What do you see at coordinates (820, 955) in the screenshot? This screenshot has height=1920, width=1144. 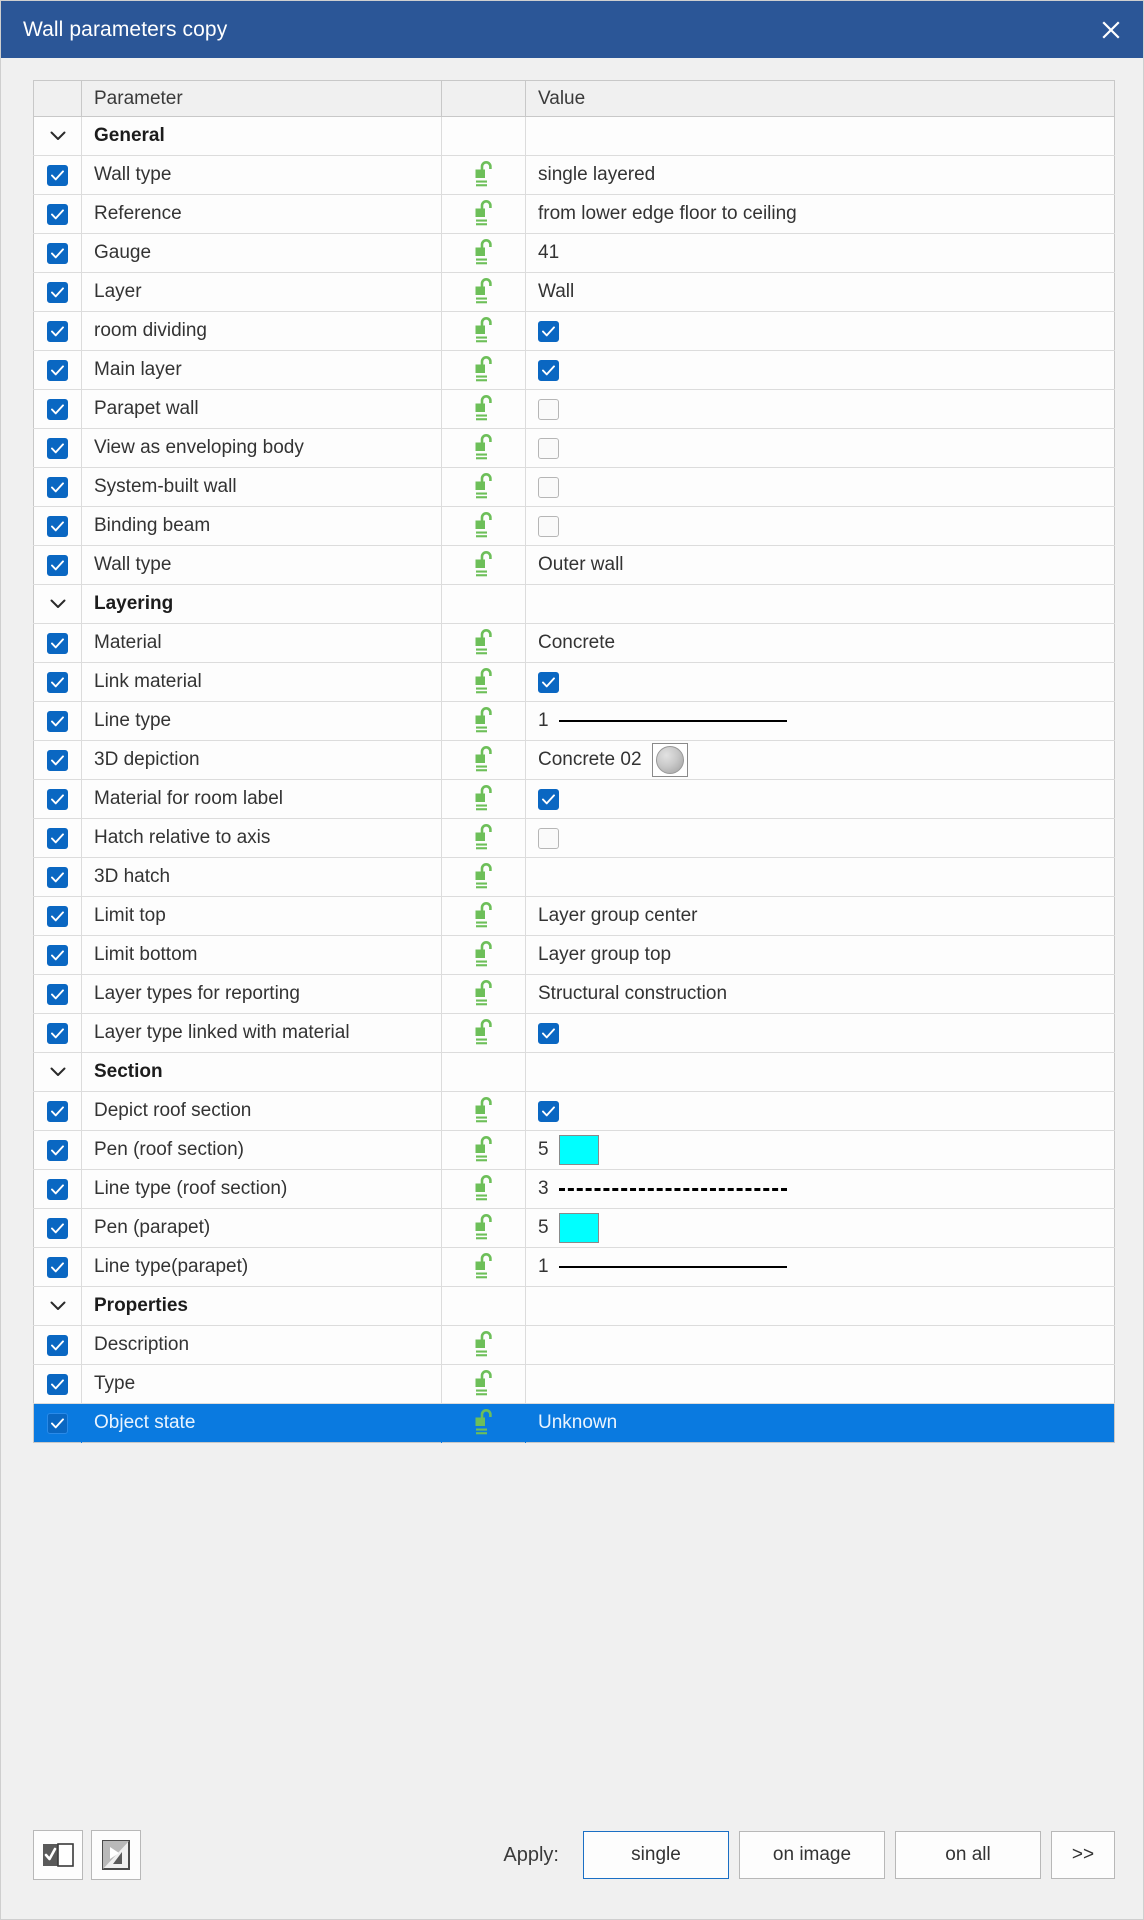 I see `row-value-cell: Layer group top` at bounding box center [820, 955].